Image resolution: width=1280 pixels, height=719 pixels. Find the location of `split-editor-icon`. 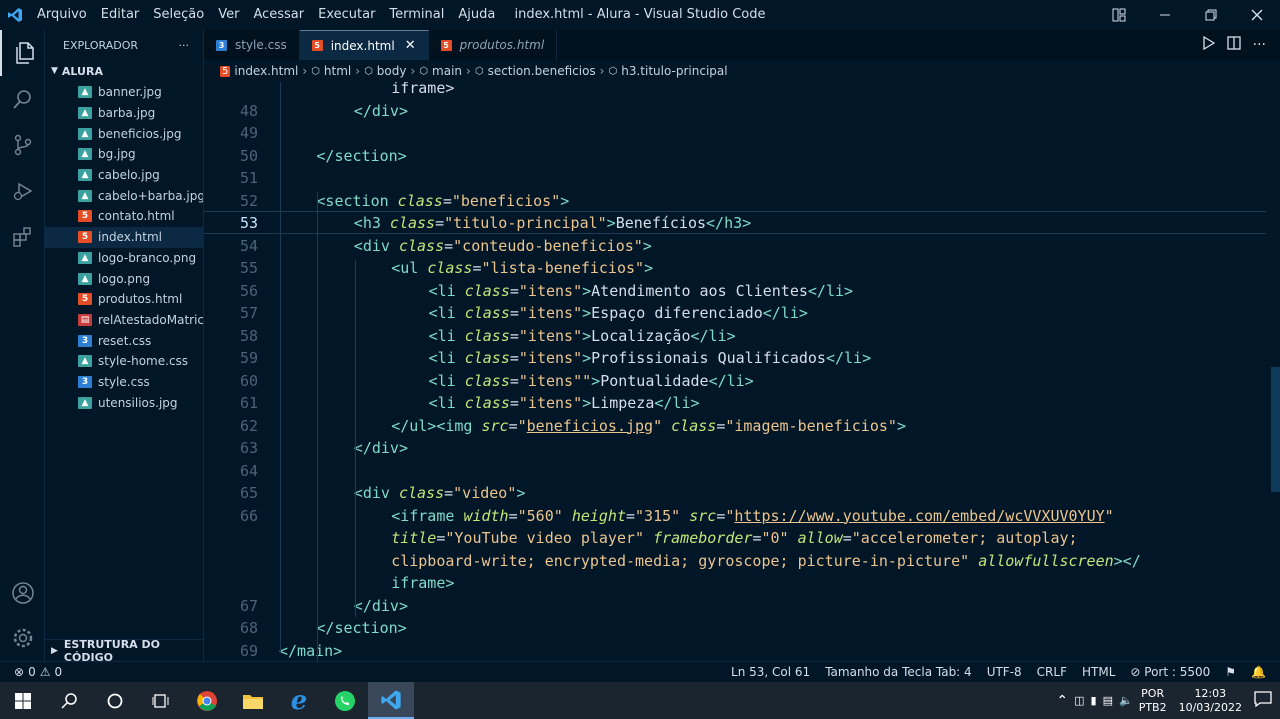

split-editor-icon is located at coordinates (1233, 45).